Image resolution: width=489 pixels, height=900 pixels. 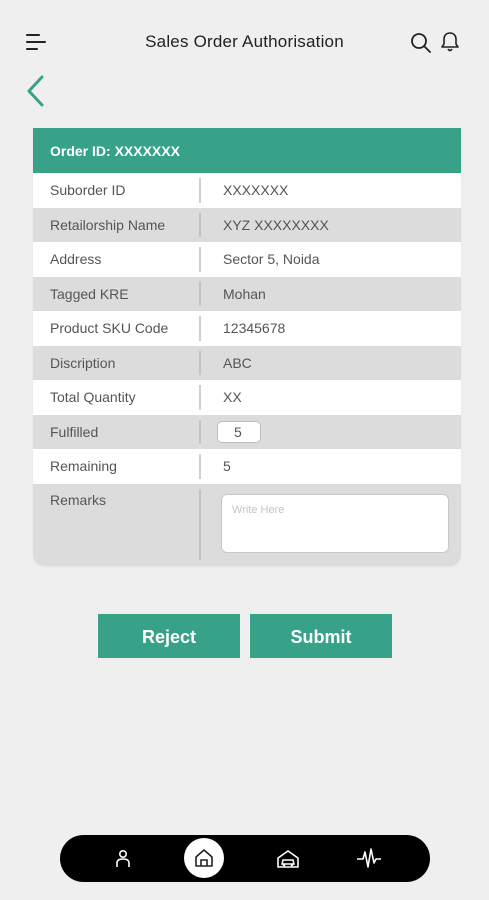 I want to click on person-icon, so click(x=123, y=858).